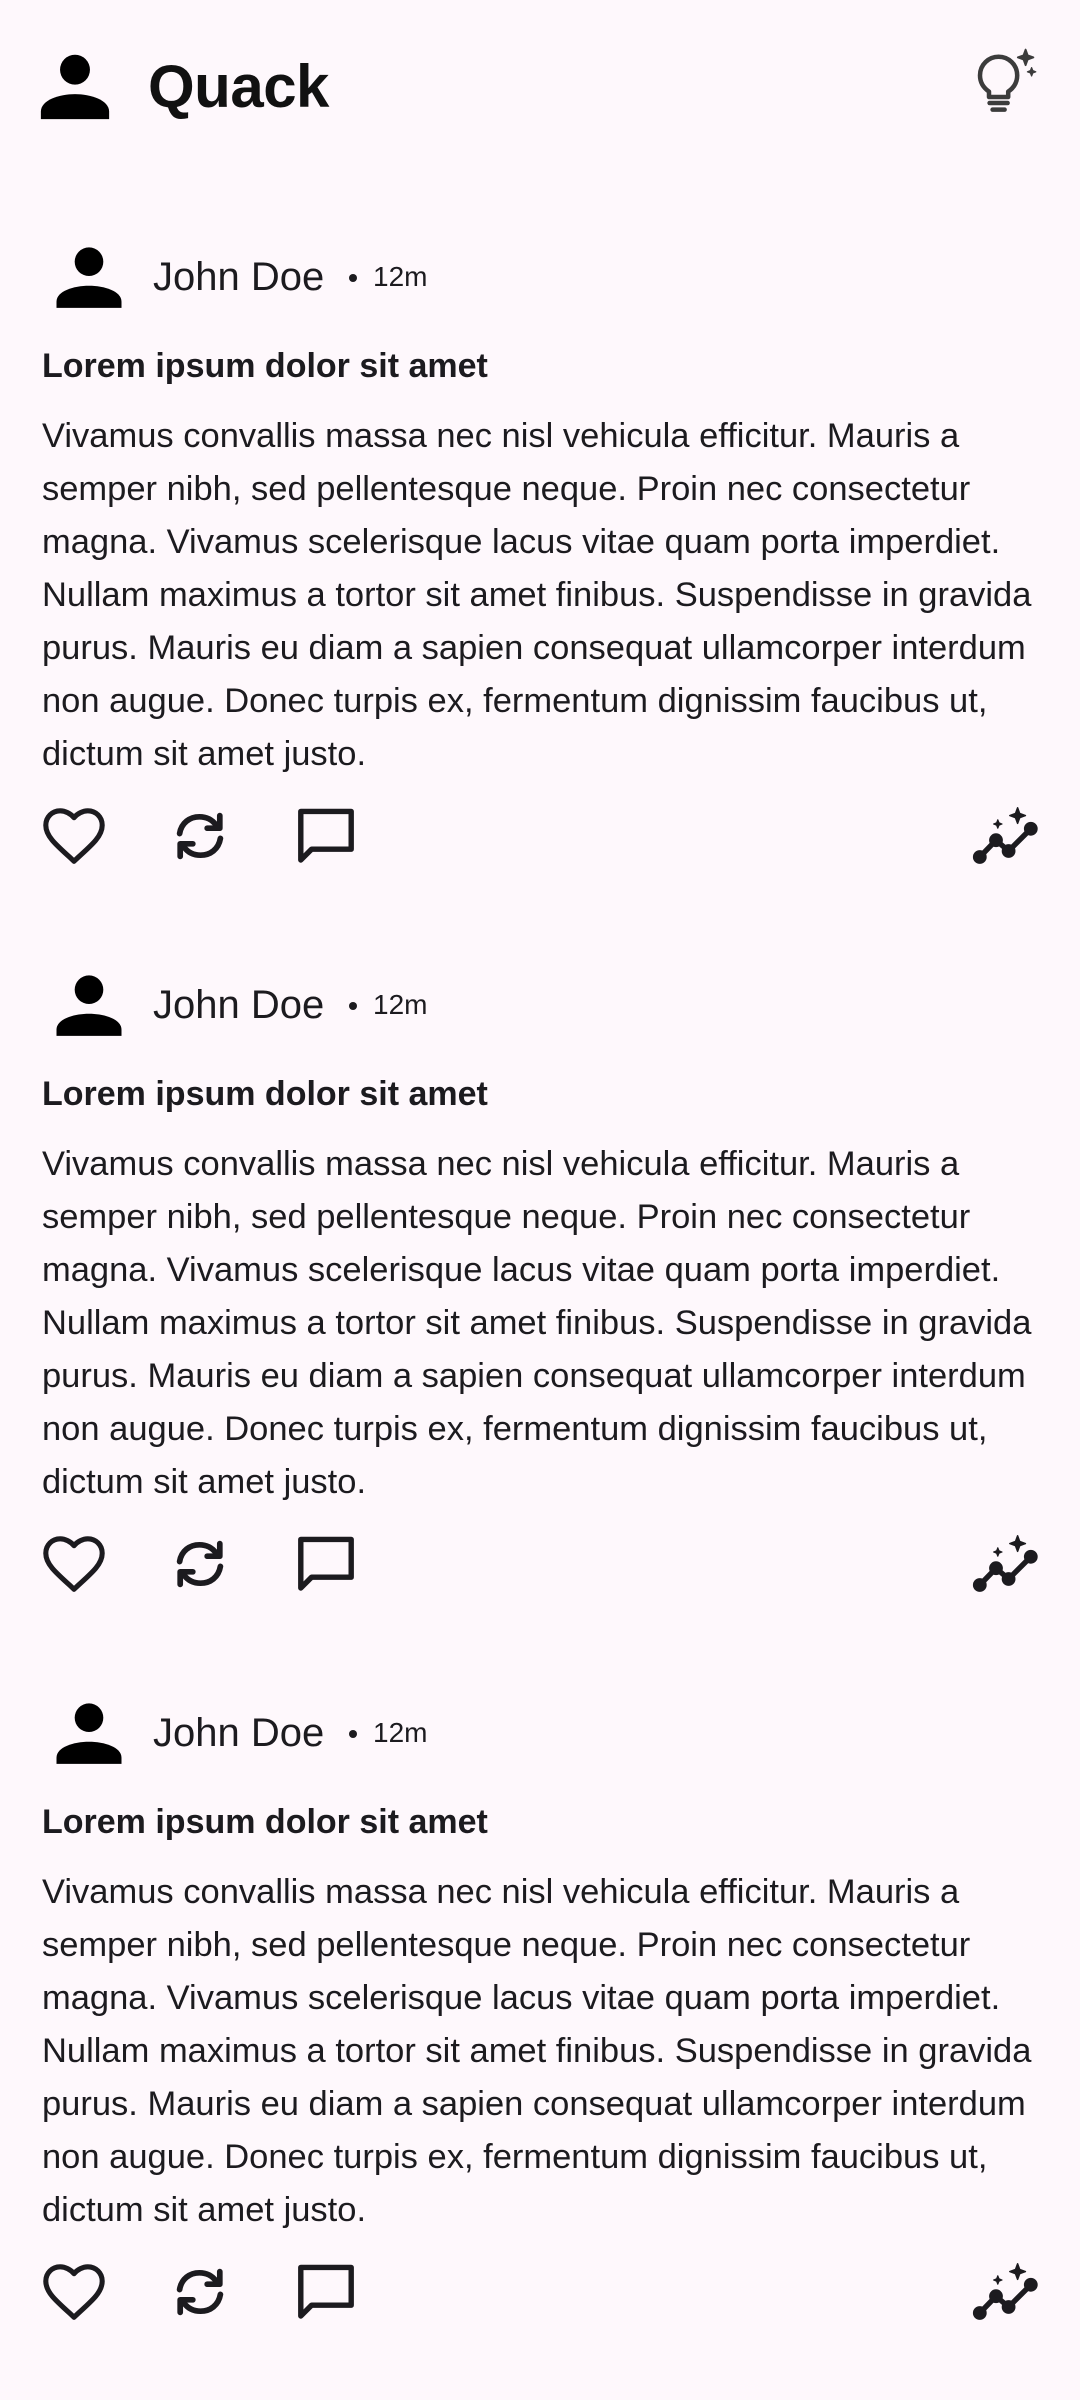 The image size is (1080, 2400). I want to click on top-app-bar: Quack, so click(540, 85).